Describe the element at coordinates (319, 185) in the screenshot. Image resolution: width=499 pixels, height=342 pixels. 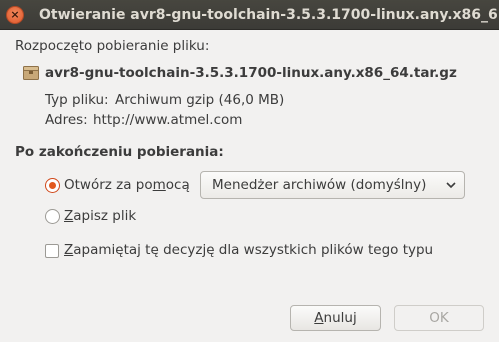
I see `application-select-value: Menedżer archiwów (domyślny)` at that location.